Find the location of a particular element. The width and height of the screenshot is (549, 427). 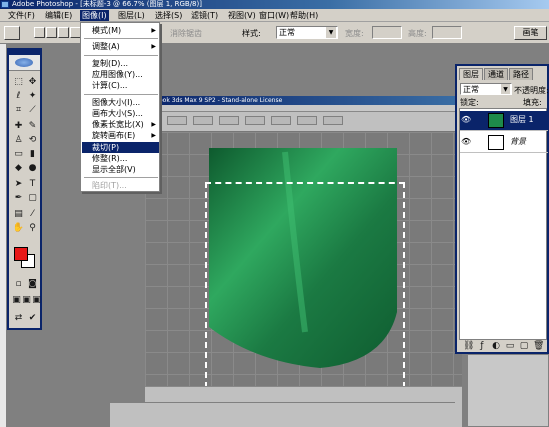

layer-row: 👁 背景 is located at coordinates (504, 143).